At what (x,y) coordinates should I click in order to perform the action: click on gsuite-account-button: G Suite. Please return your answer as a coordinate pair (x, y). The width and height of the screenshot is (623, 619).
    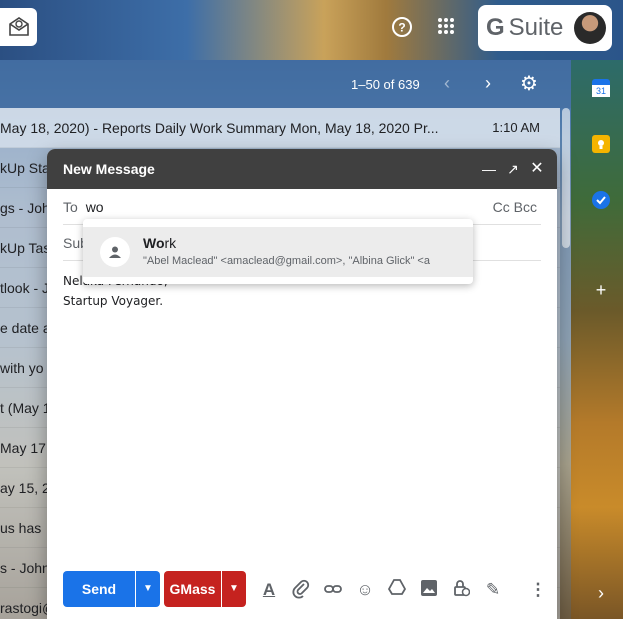
    Looking at the image, I should click on (545, 28).